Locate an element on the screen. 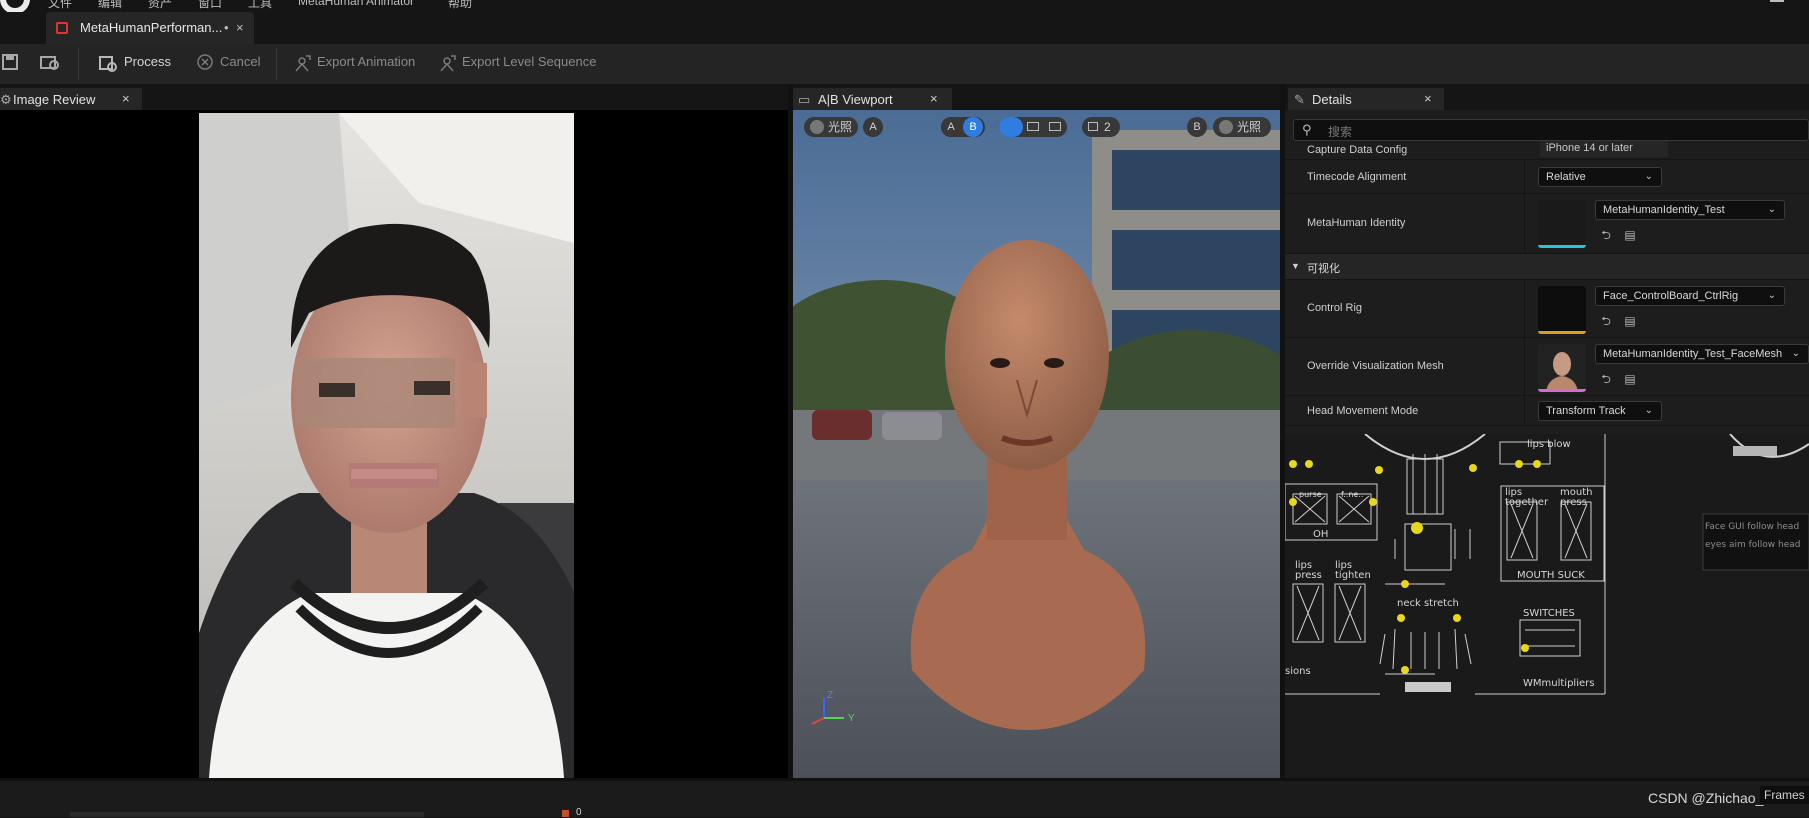  funnel-label: f..ne.. is located at coordinates (1352, 494).